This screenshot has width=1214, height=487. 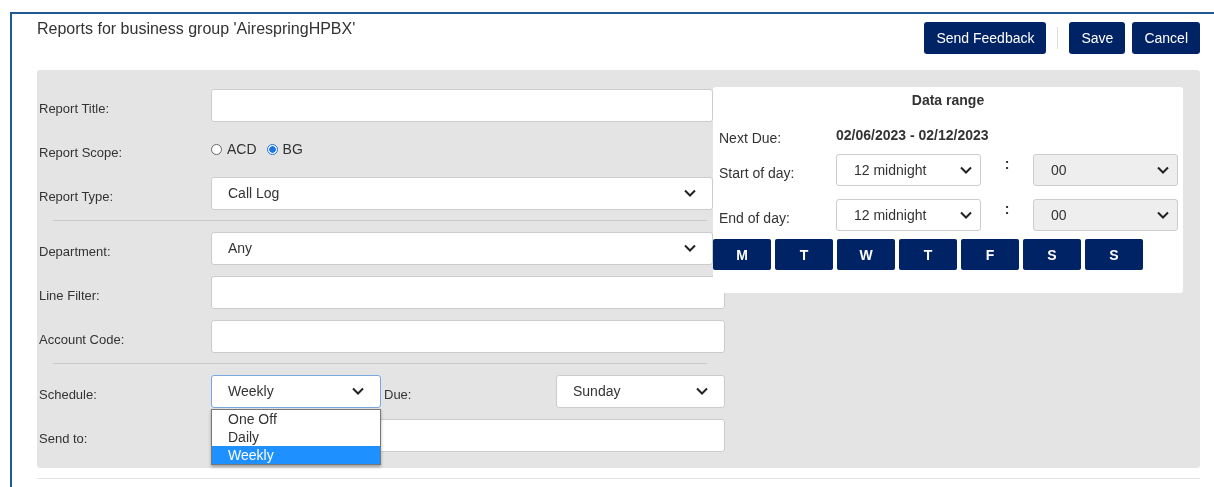 I want to click on toolbar-button: Send Feedback, so click(x=985, y=38).